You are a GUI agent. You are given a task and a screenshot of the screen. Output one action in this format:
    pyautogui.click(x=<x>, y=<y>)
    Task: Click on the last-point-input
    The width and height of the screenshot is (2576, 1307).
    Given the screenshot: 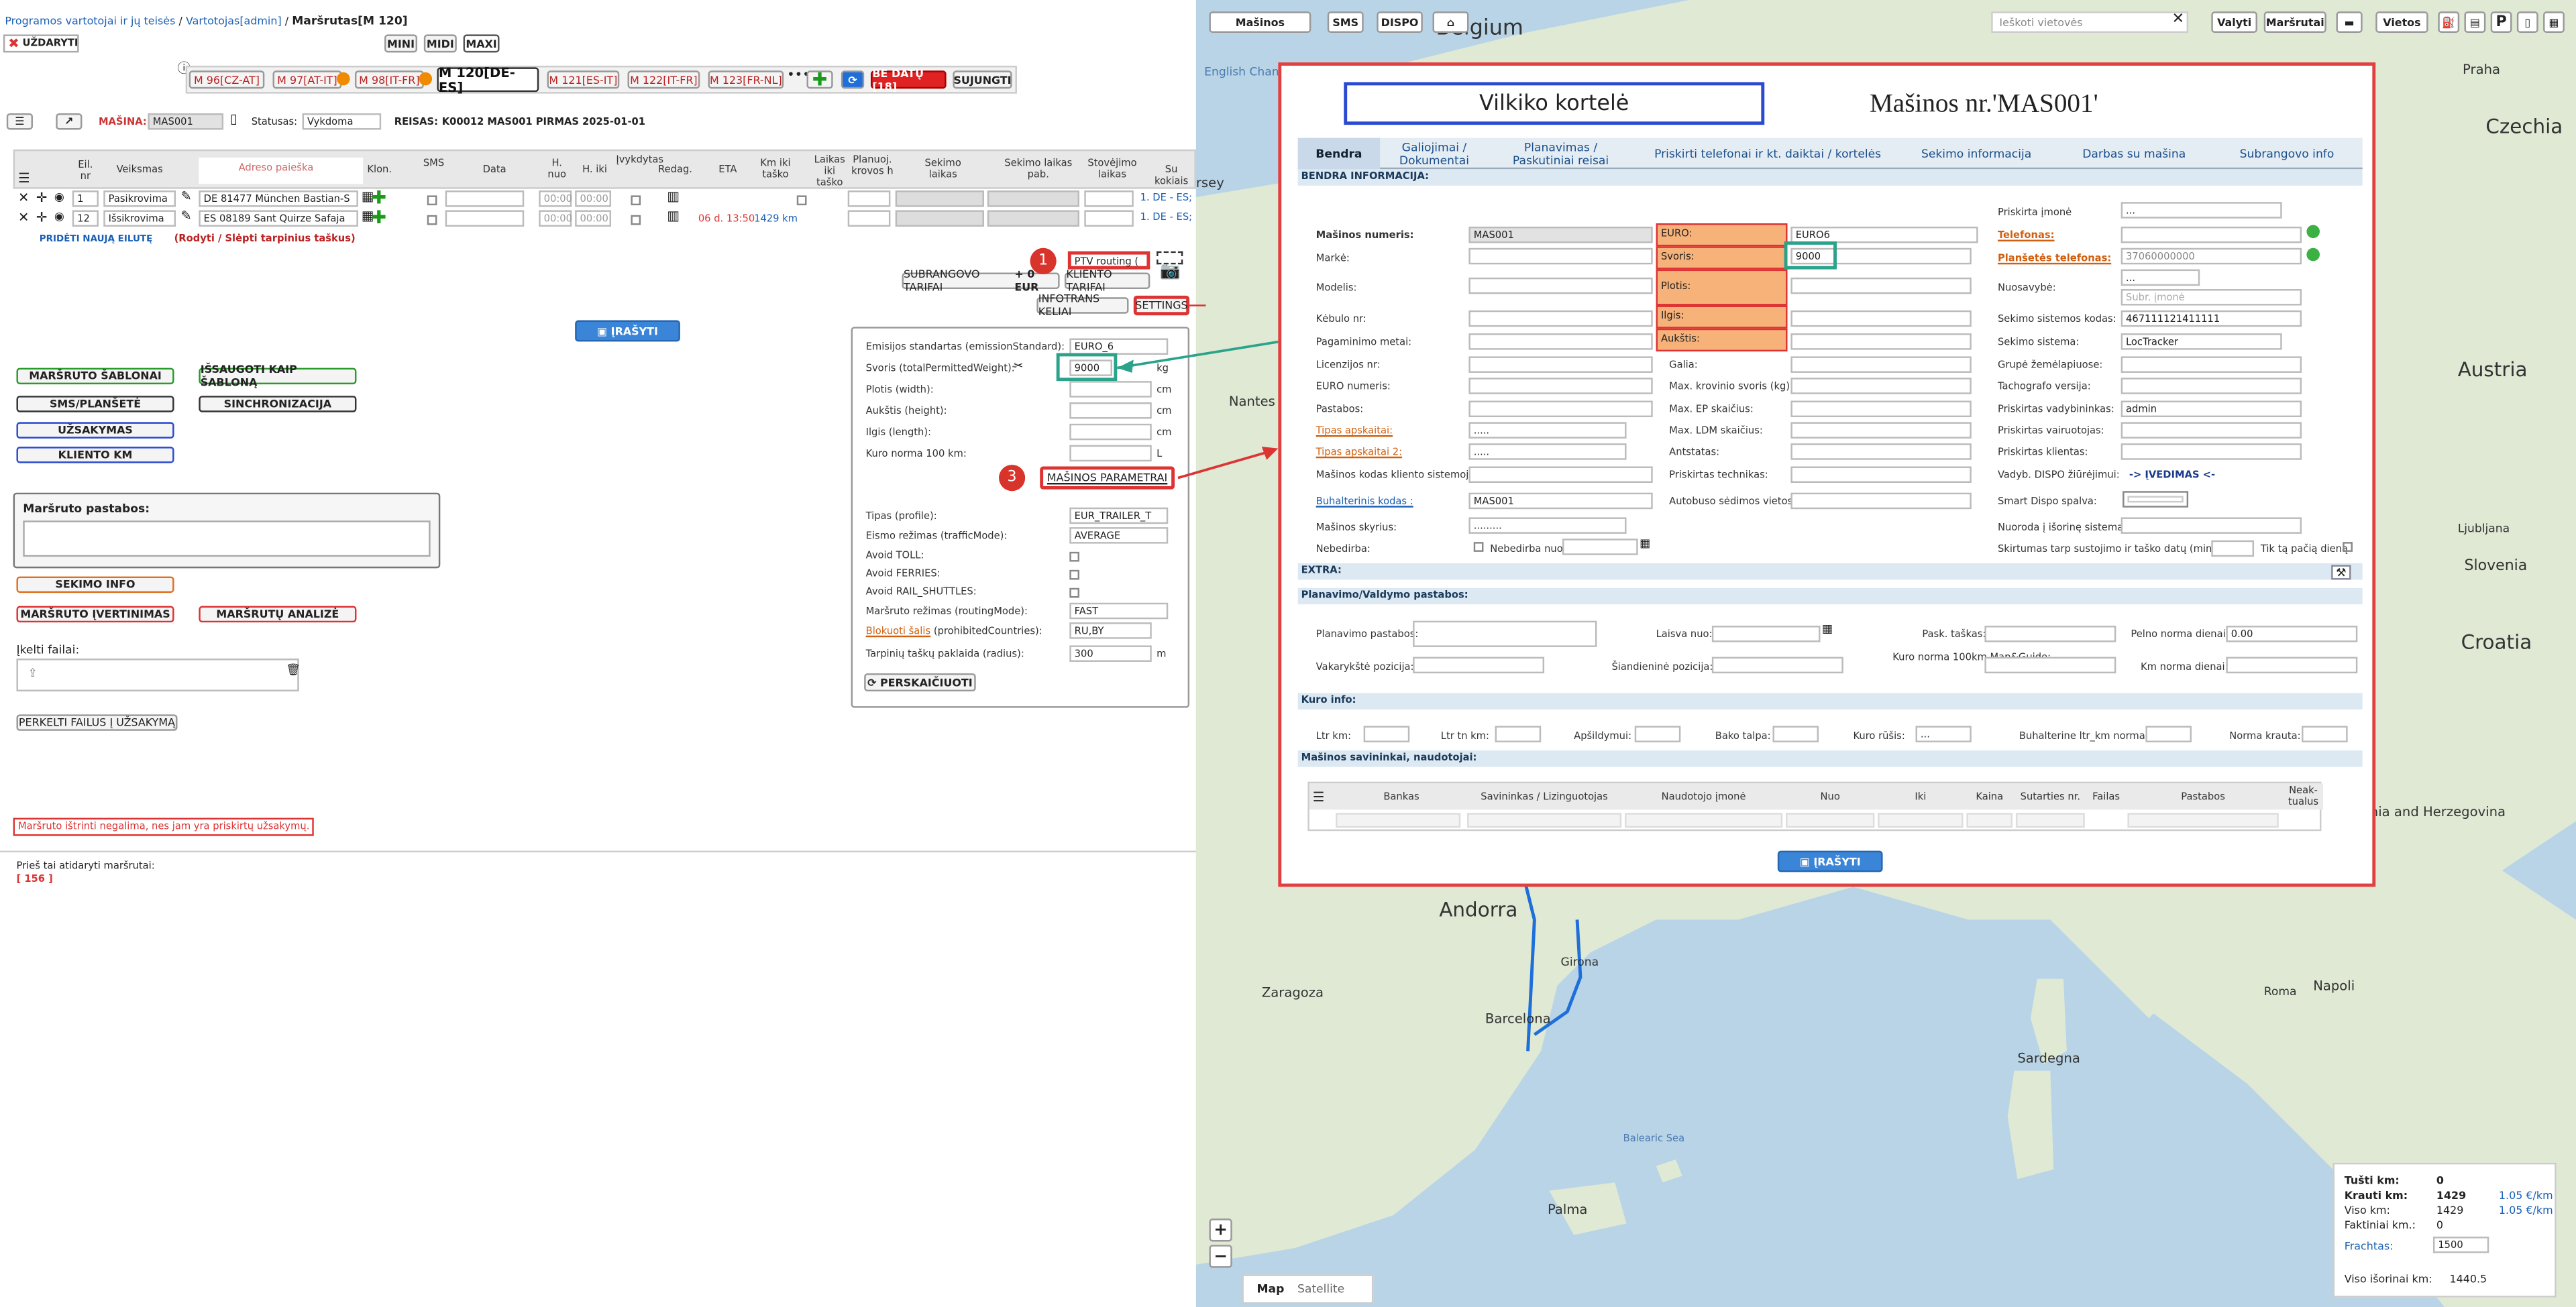 What is the action you would take?
    pyautogui.click(x=2050, y=634)
    